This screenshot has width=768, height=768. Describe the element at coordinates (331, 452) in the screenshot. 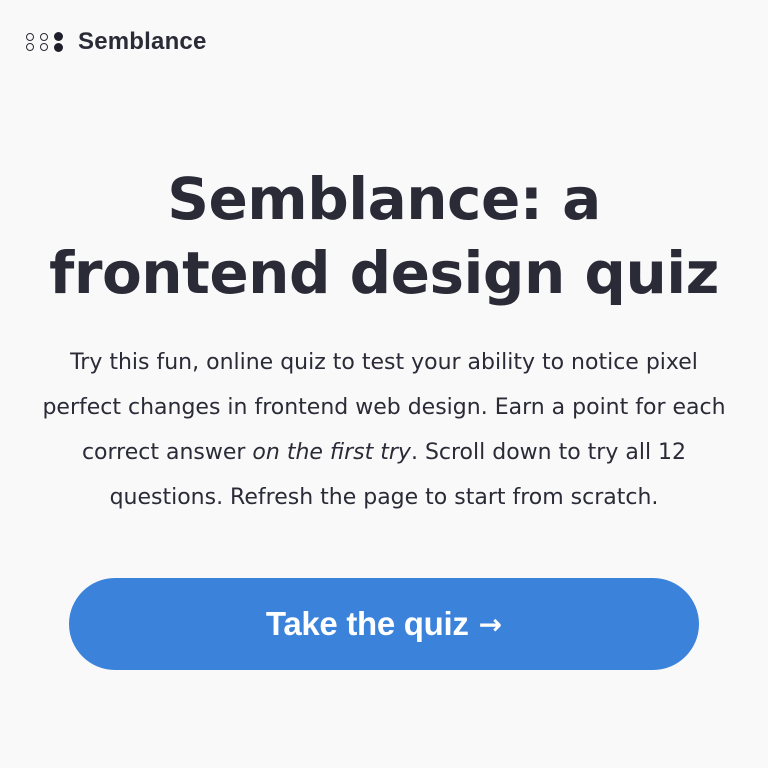

I see `description-emphasis: on the first try` at that location.